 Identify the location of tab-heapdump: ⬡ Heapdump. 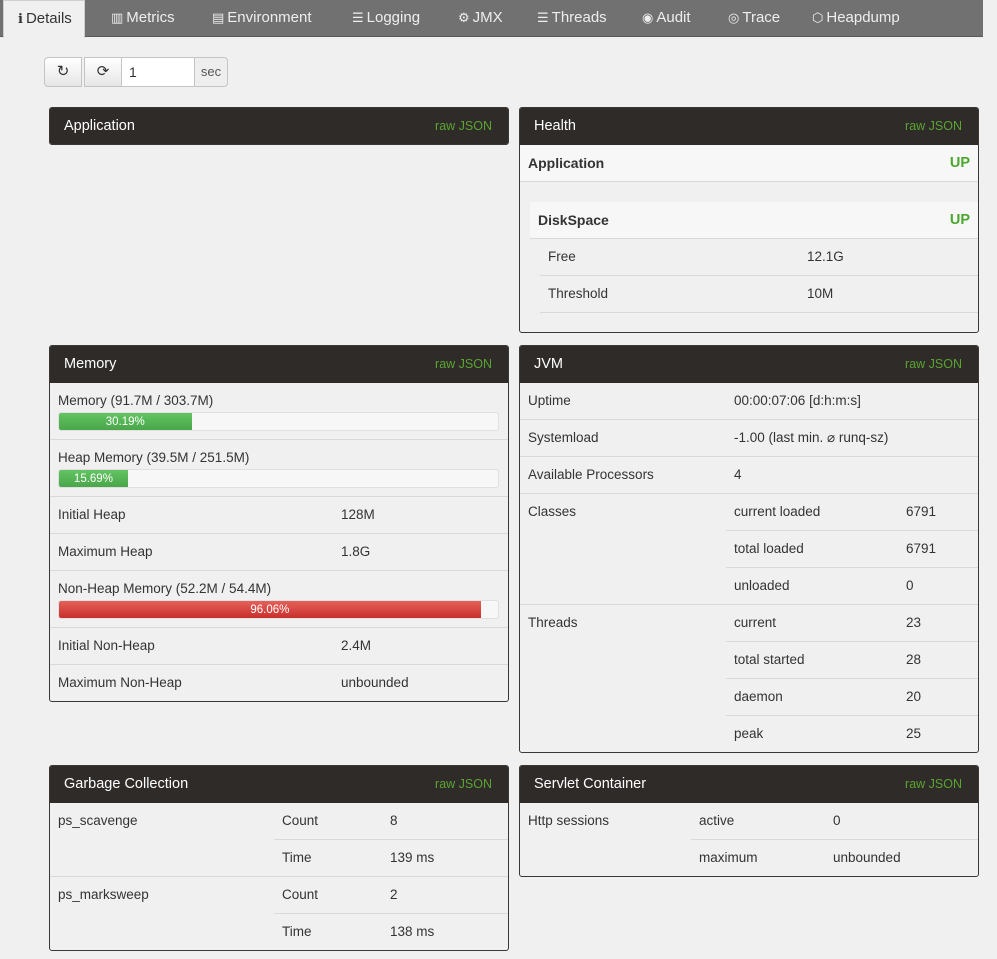
(856, 18).